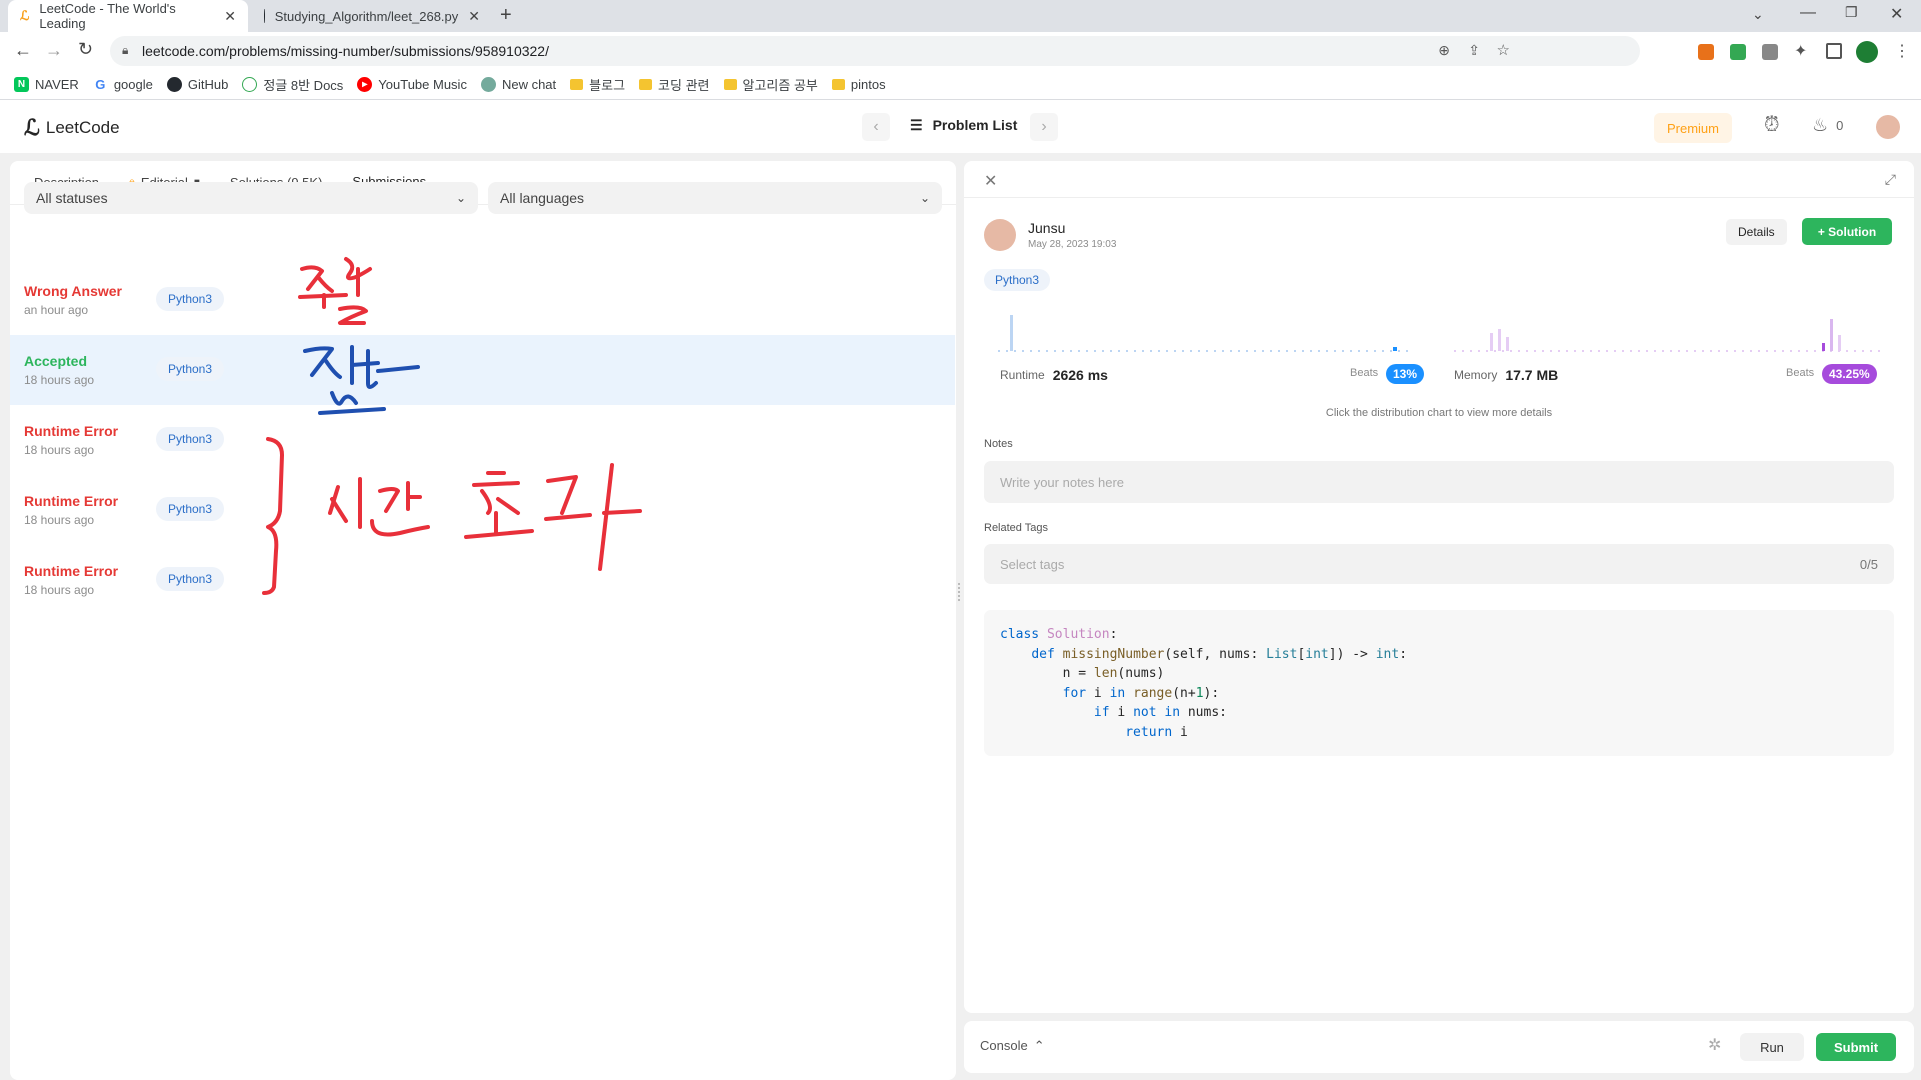  I want to click on reload-icon: ↻, so click(85, 49).